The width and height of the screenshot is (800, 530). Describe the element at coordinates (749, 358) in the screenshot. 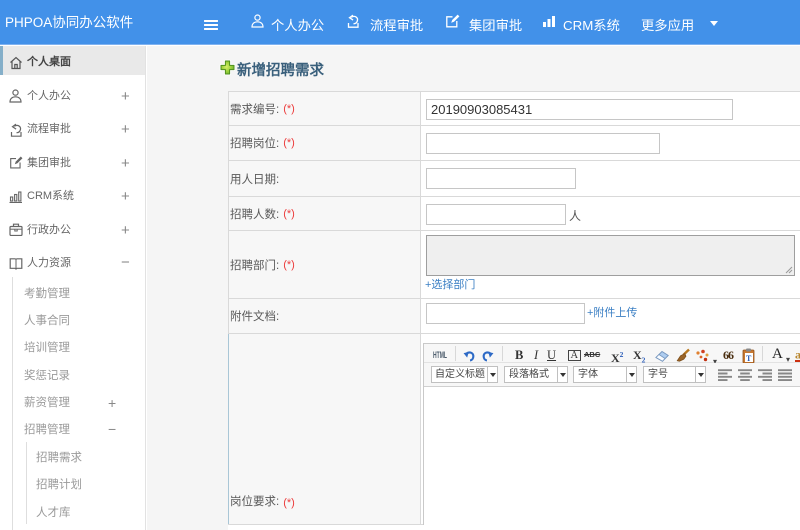

I see `svg-text: T` at that location.